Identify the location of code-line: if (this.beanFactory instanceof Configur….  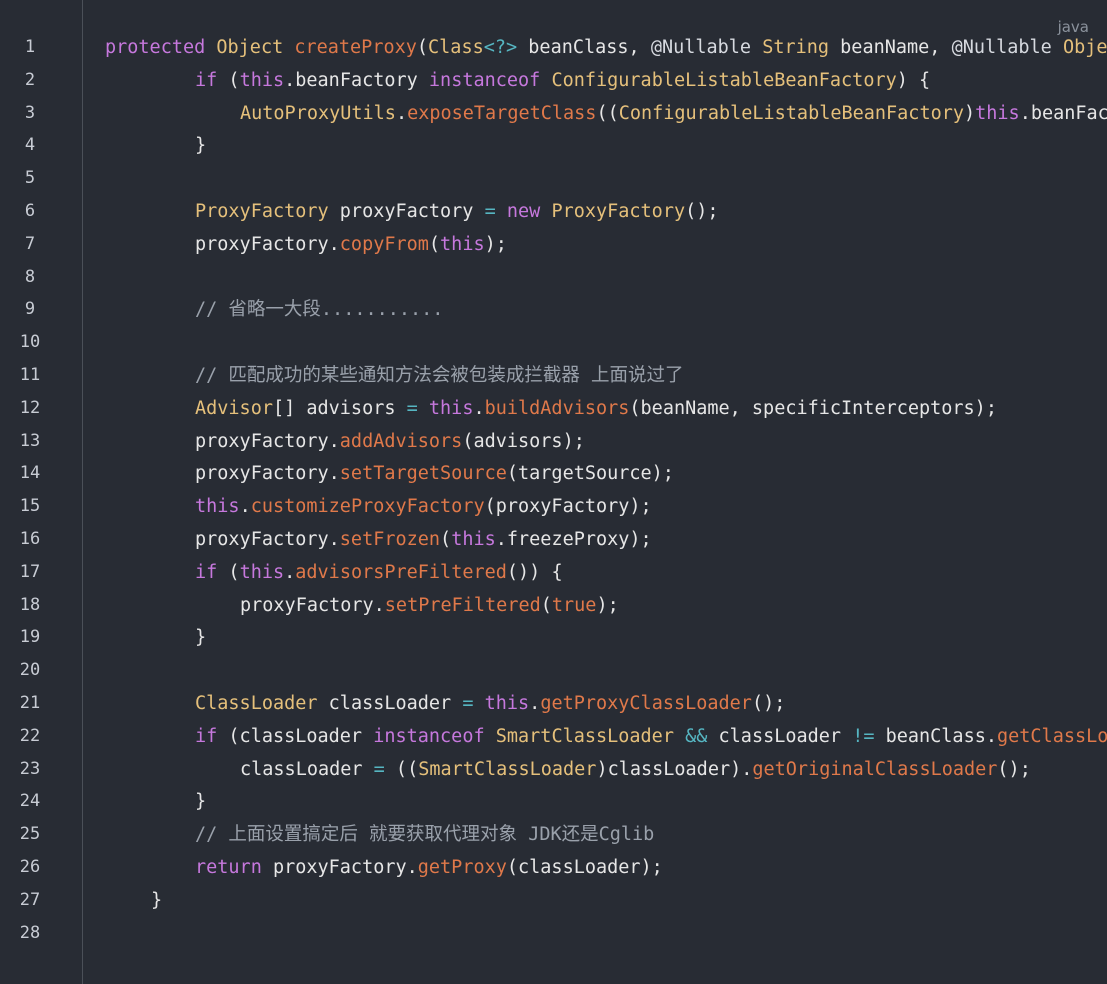
(562, 80).